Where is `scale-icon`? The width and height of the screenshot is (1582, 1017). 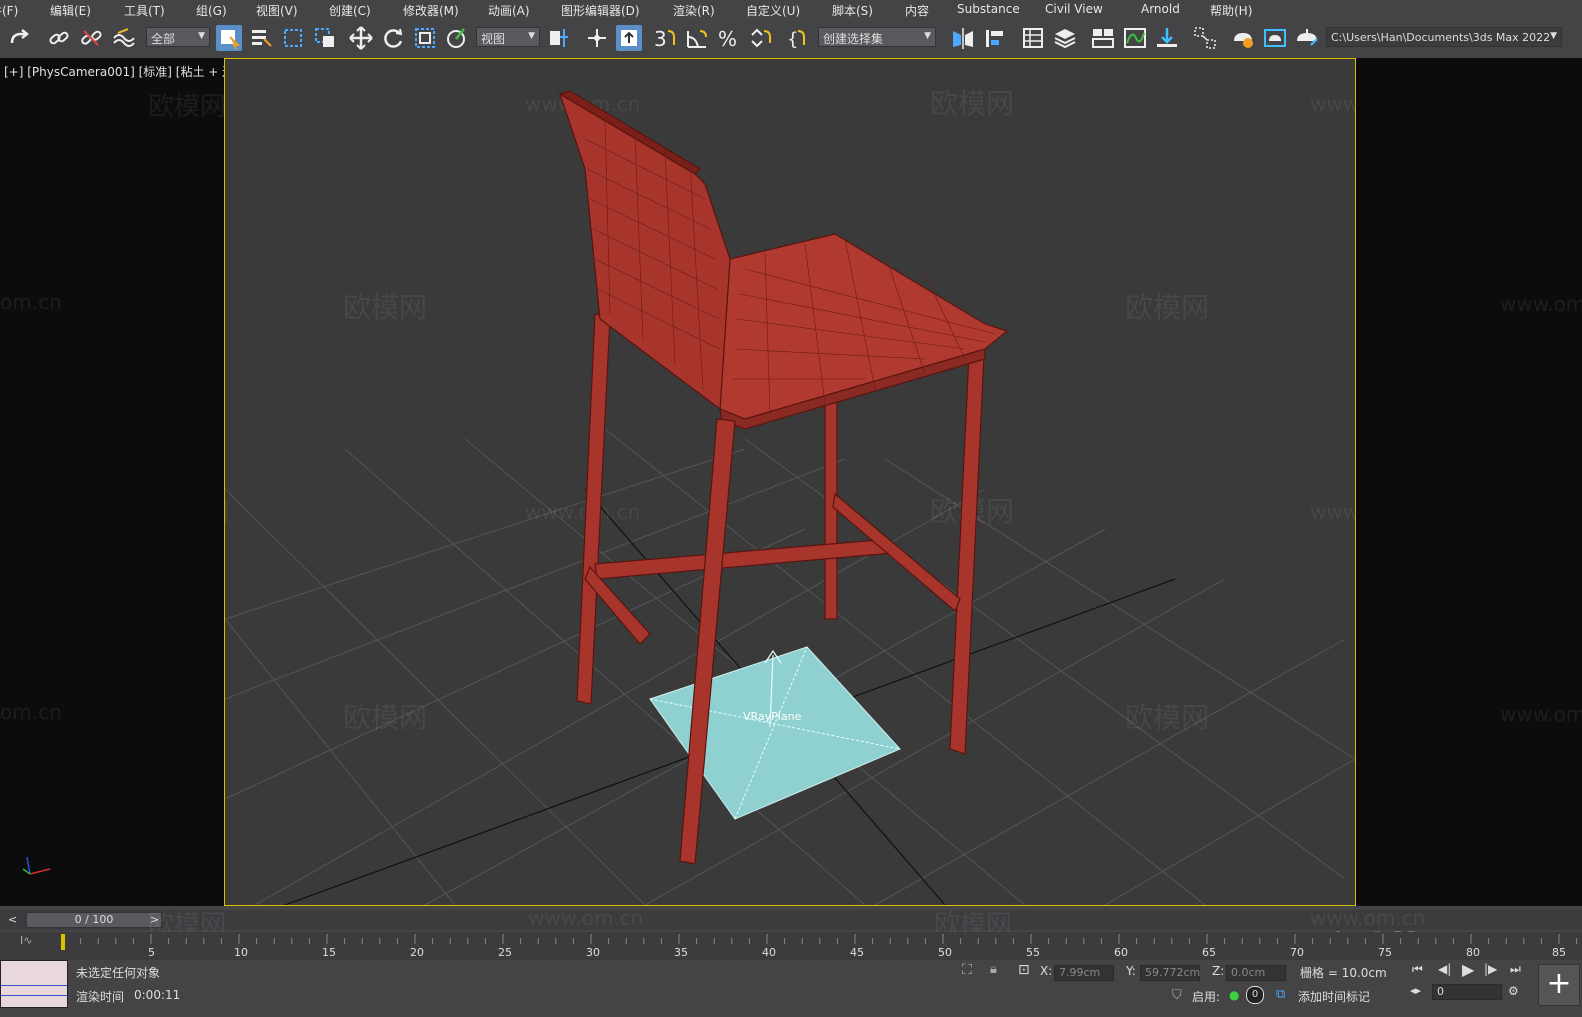
scale-icon is located at coordinates (425, 38).